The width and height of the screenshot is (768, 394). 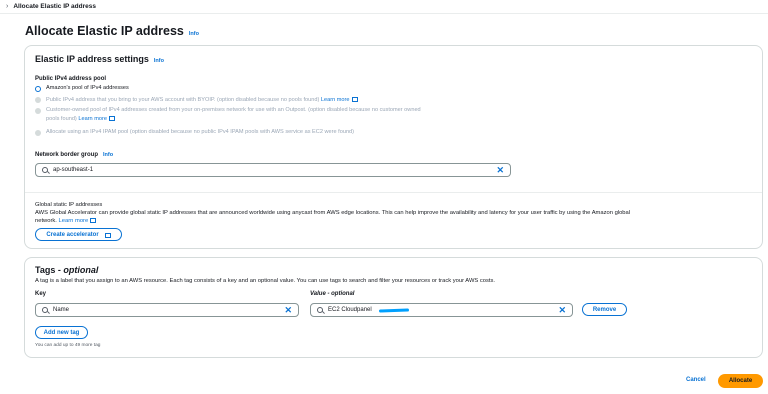 I want to click on radio-amazon-pool: Amazon's pool of IPv4 addresses, so click(x=82, y=89).